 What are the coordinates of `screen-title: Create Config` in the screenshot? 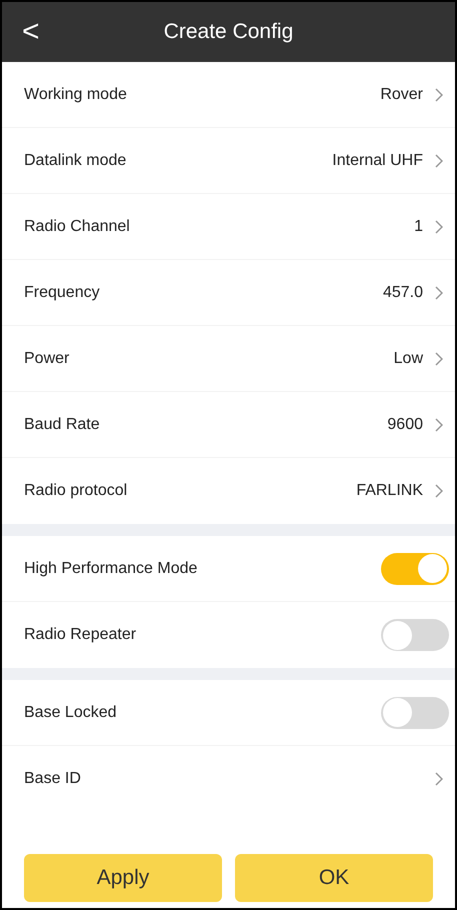 It's located at (229, 32).